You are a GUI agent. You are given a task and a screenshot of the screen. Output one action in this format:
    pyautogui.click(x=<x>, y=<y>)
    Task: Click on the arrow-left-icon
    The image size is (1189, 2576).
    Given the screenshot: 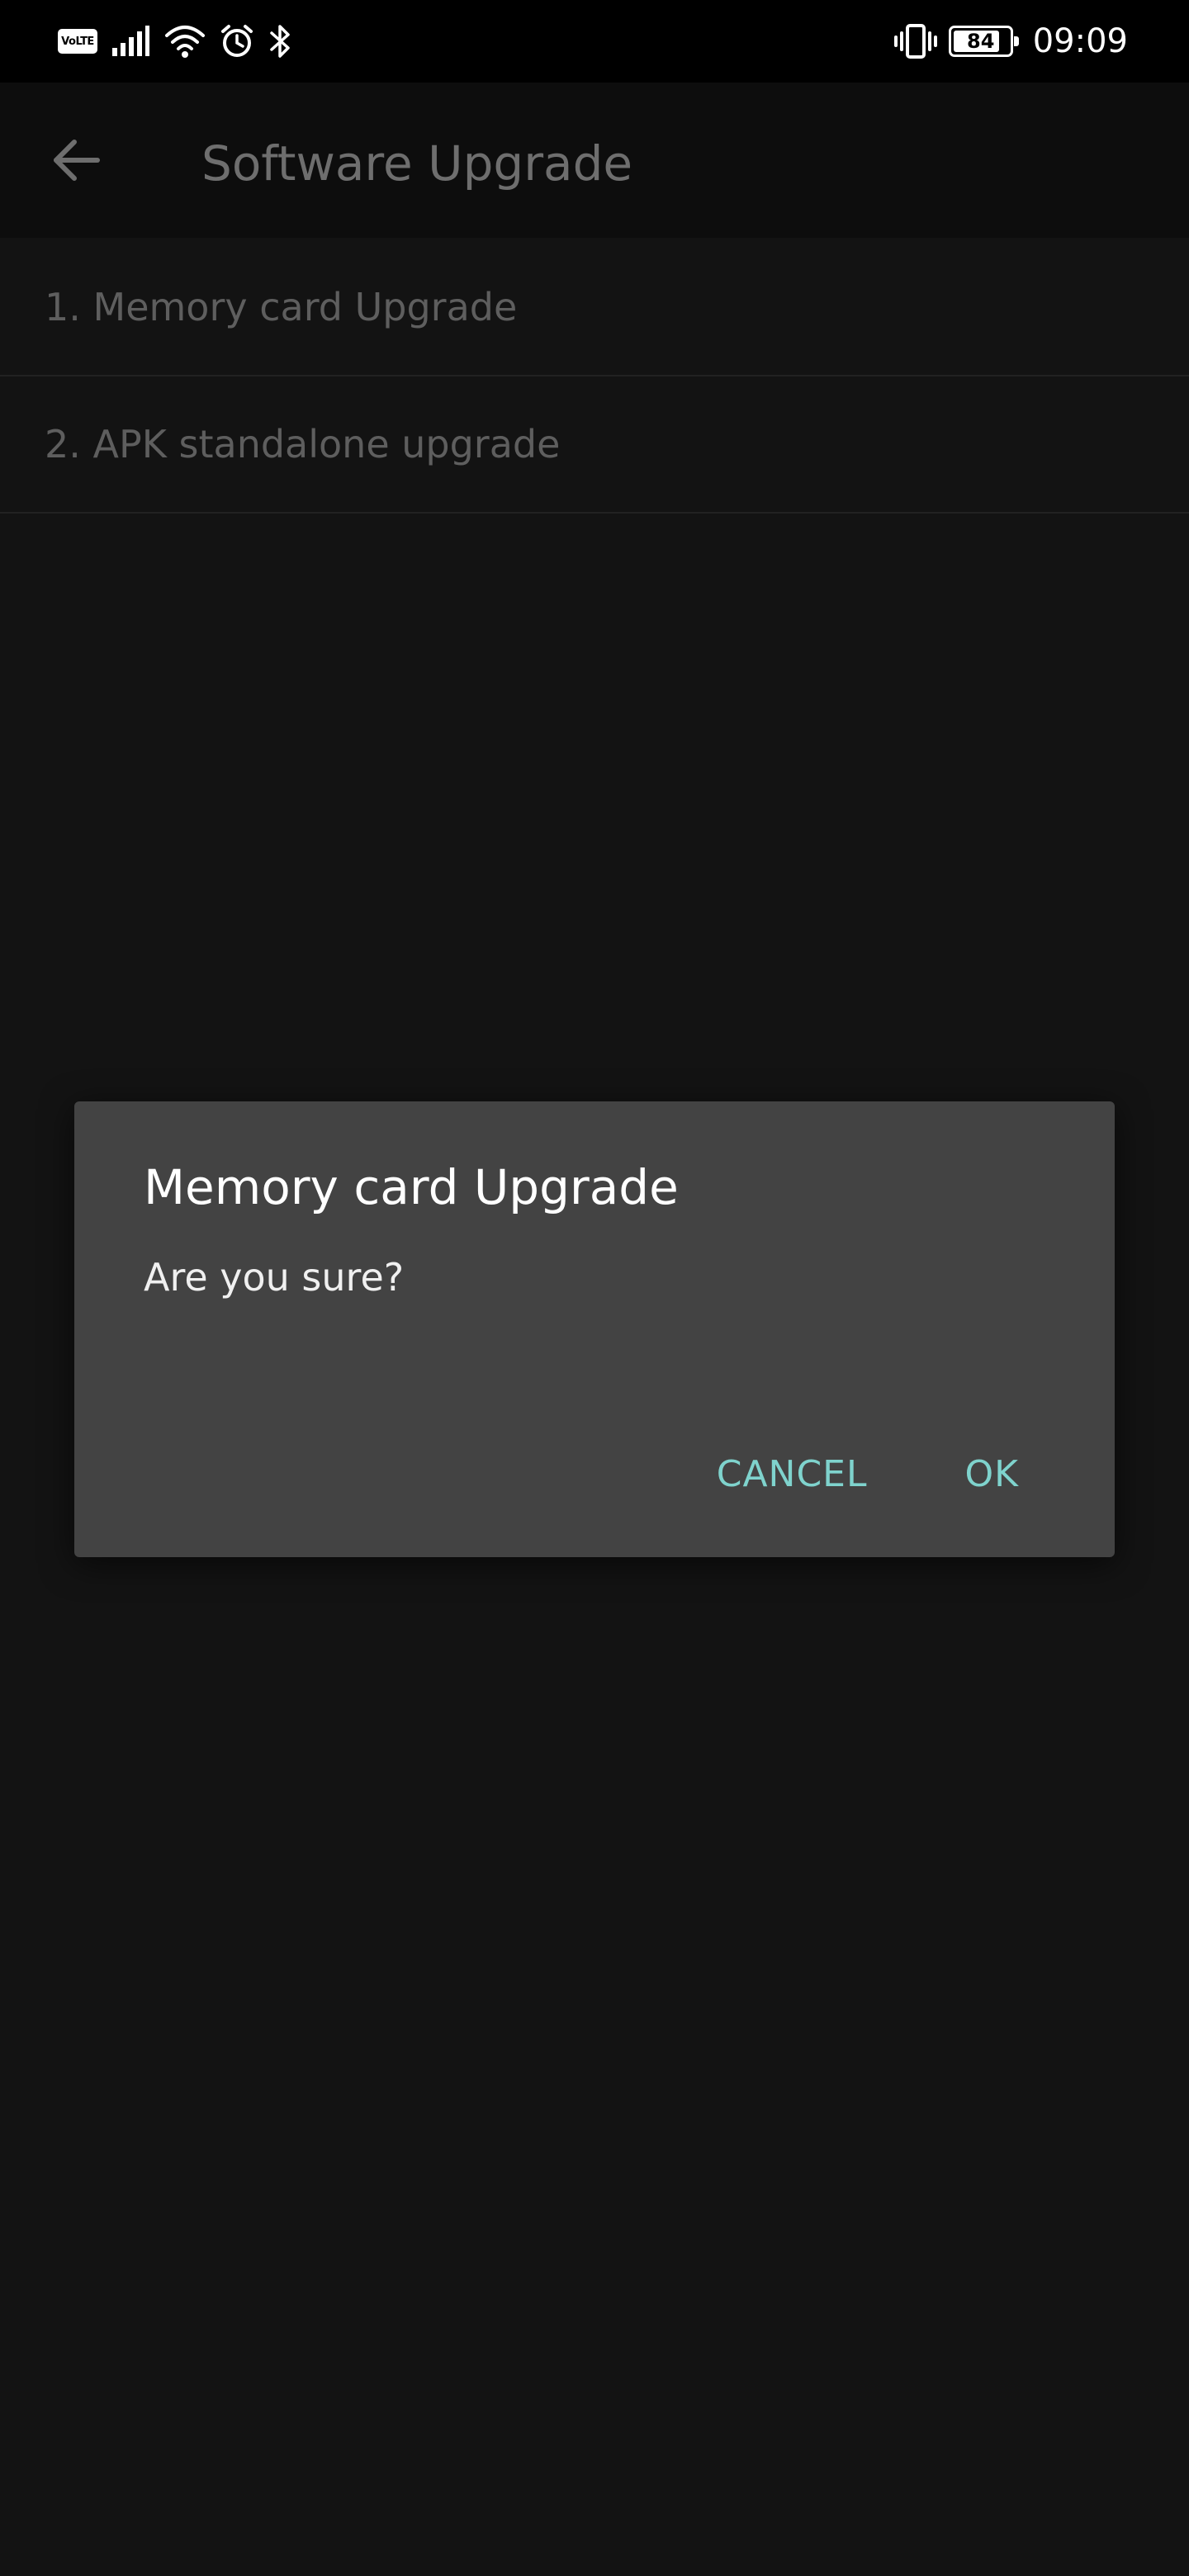 What is the action you would take?
    pyautogui.click(x=76, y=162)
    